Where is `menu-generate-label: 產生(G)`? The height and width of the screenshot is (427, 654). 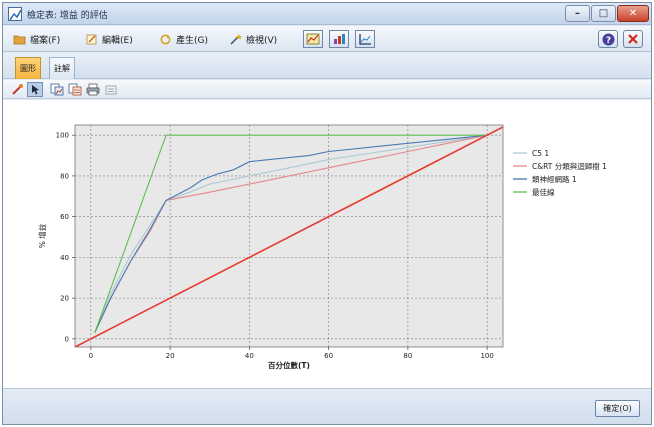 menu-generate-label: 產生(G) is located at coordinates (192, 40).